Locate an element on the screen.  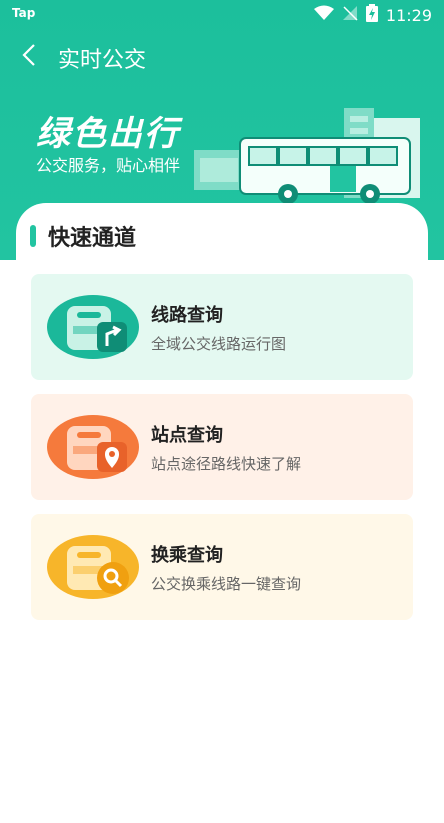
section-title: 快速通道 is located at coordinates (92, 238).